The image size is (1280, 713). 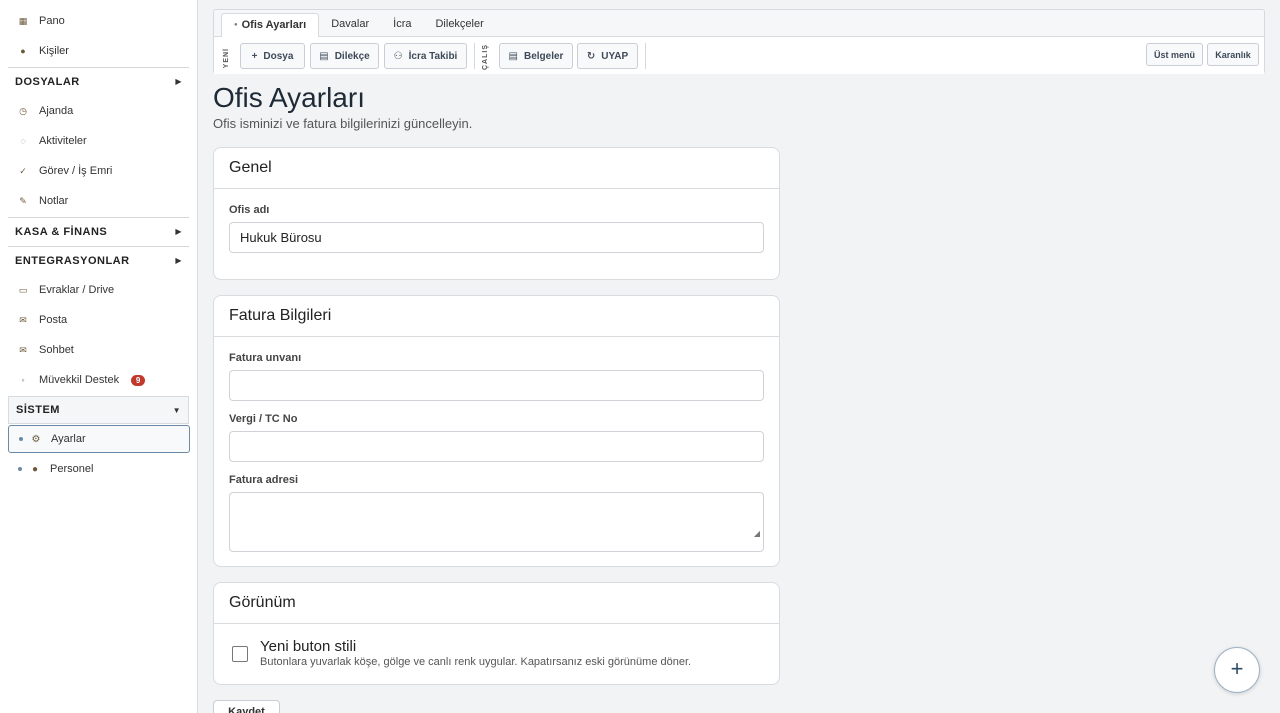 I want to click on binoculars-icon: ⚇, so click(x=398, y=56).